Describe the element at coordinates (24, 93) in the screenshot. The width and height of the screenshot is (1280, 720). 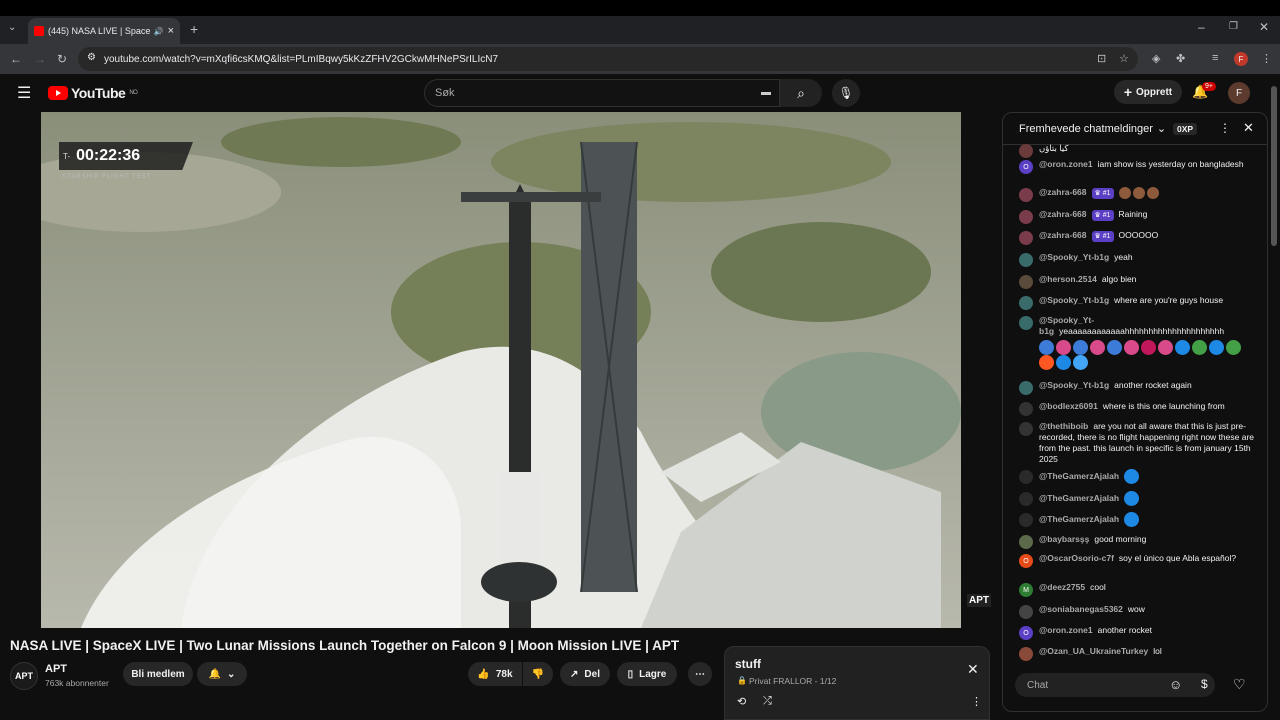
I see `hamburger-menu-icon: ☰` at that location.